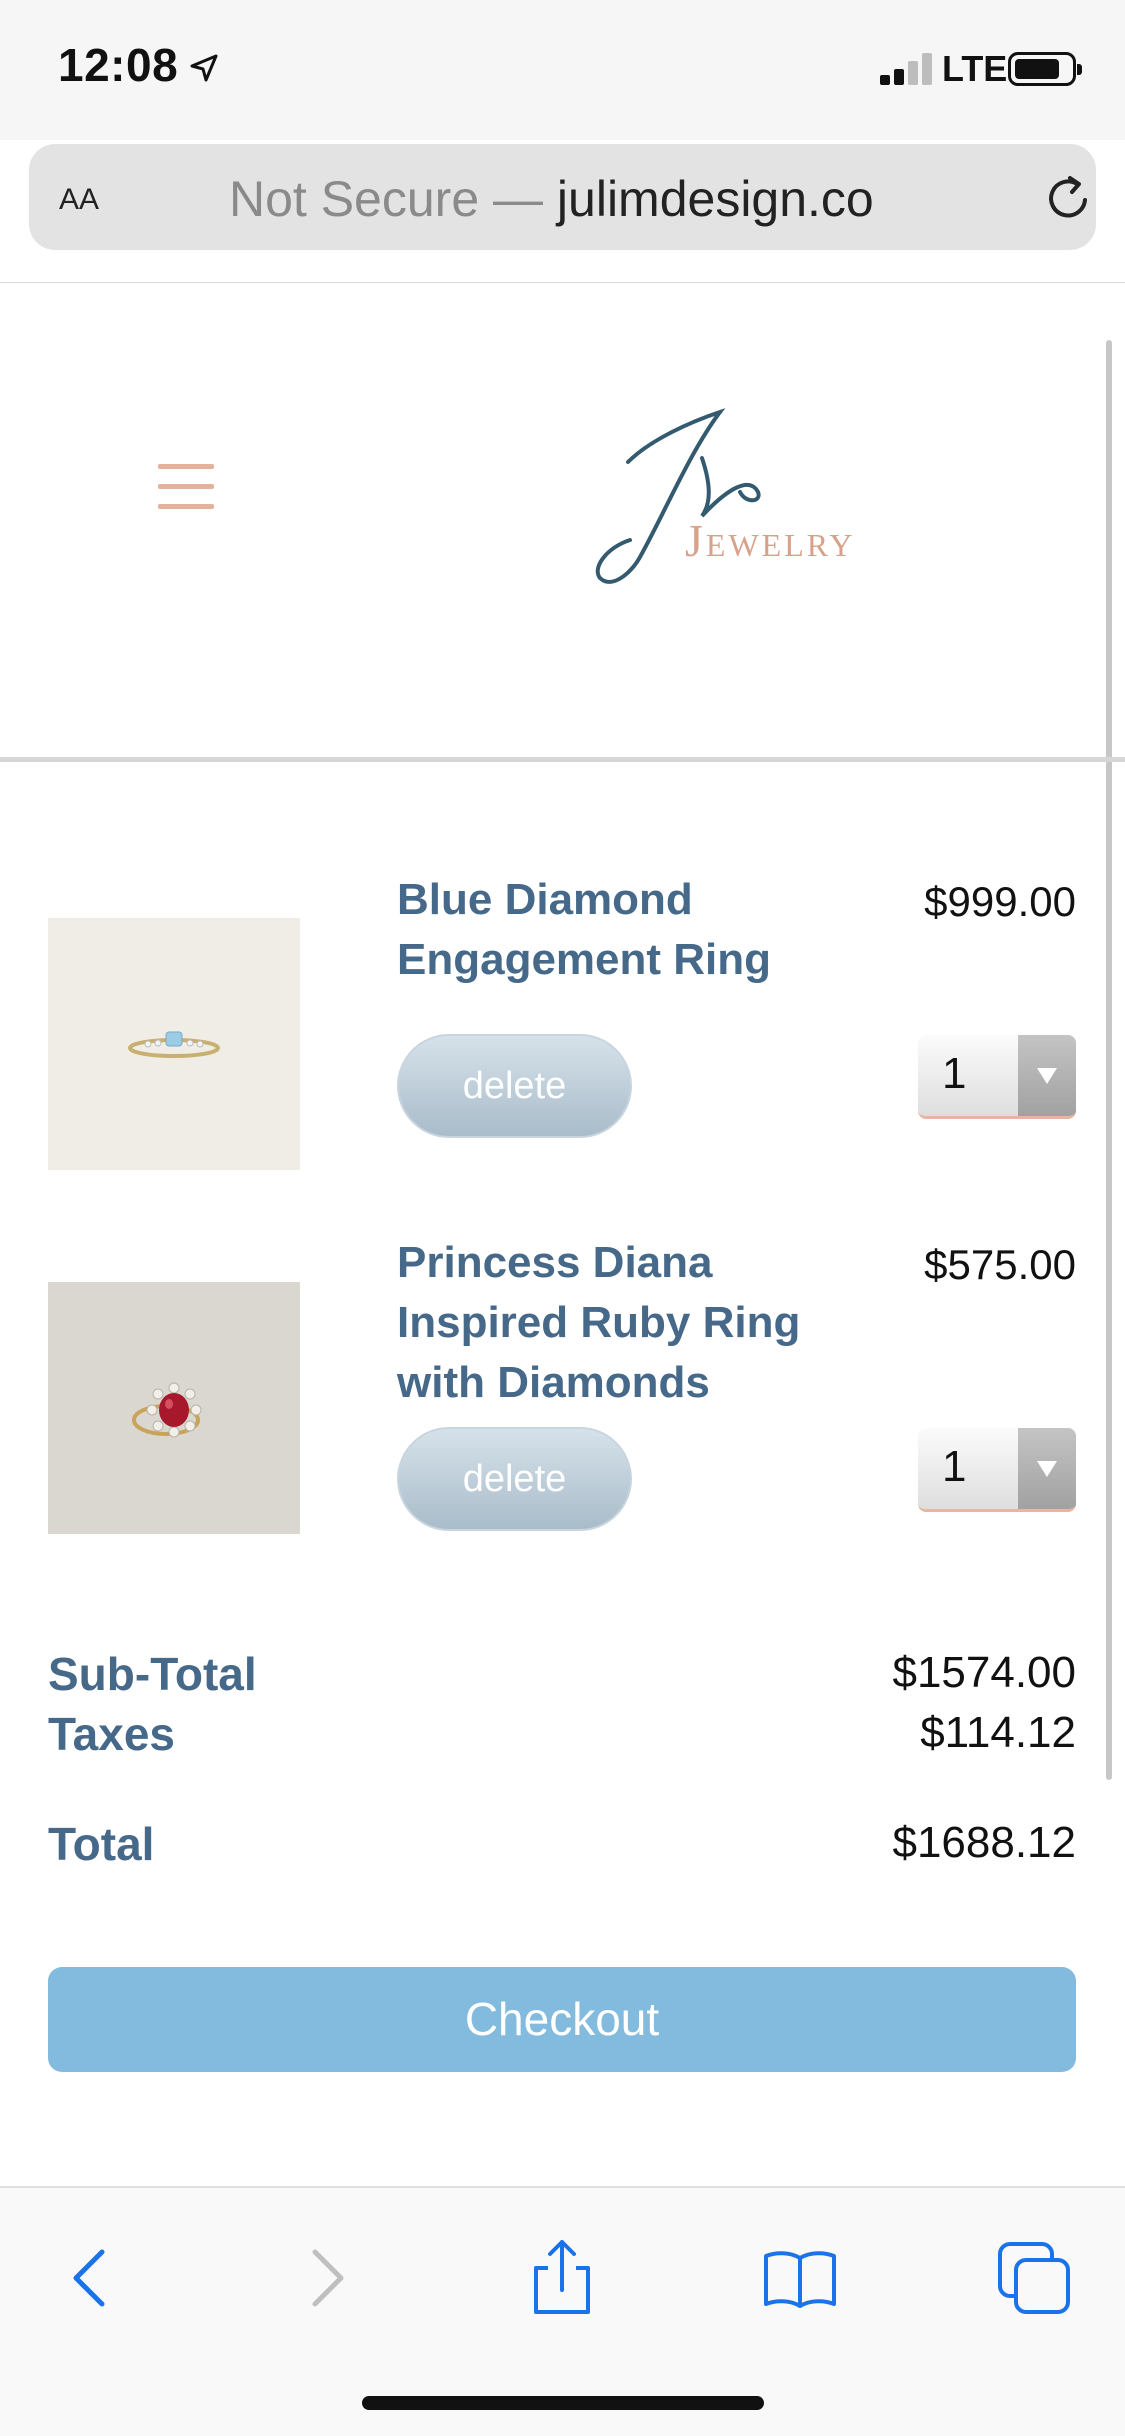 This screenshot has height=2436, width=1125. Describe the element at coordinates (551, 199) in the screenshot. I see `url-field: Not Secure — julimdesign.co` at that location.